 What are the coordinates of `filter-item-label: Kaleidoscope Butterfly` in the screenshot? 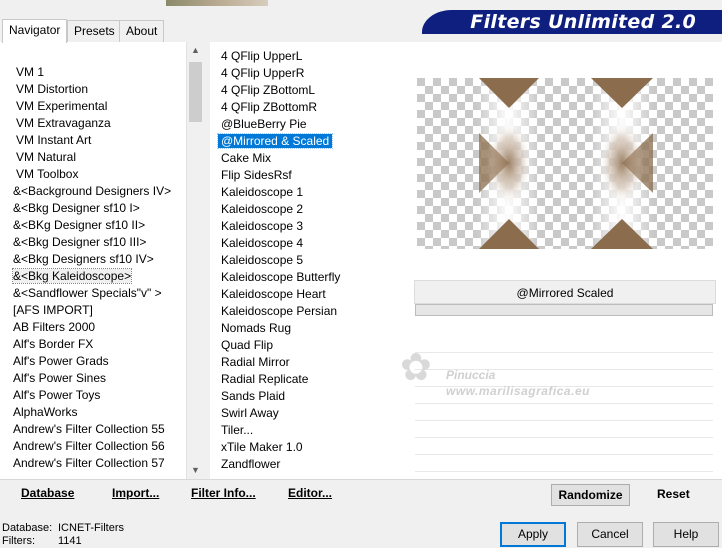 It's located at (281, 277).